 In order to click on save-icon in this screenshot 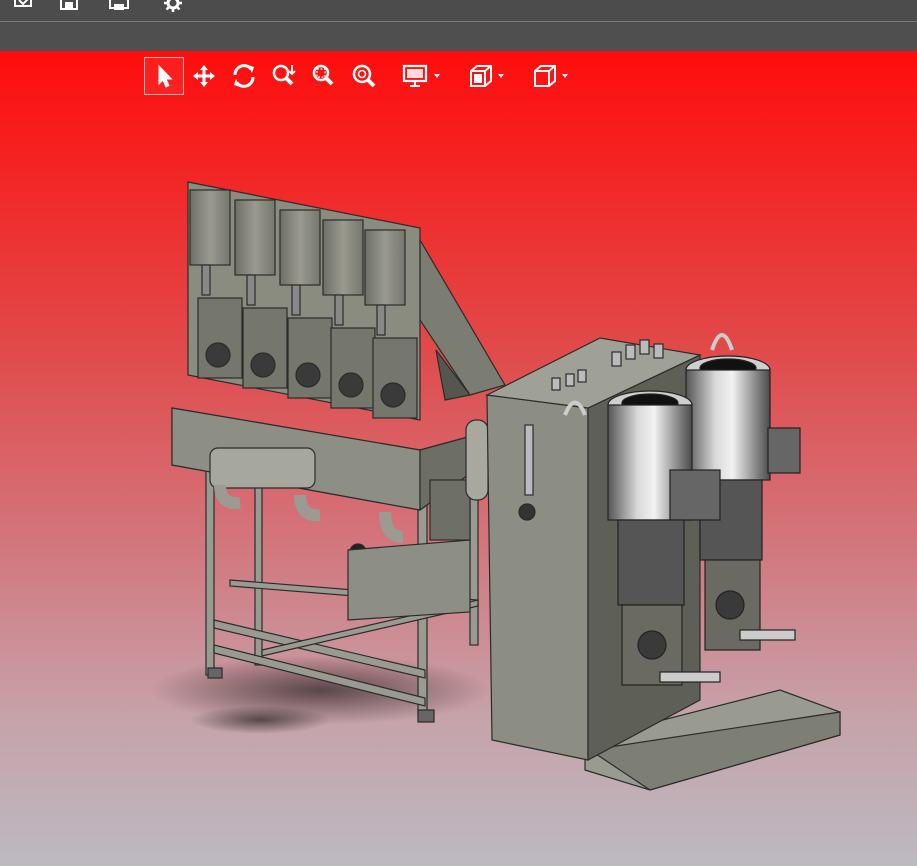, I will do `click(69, 7)`.